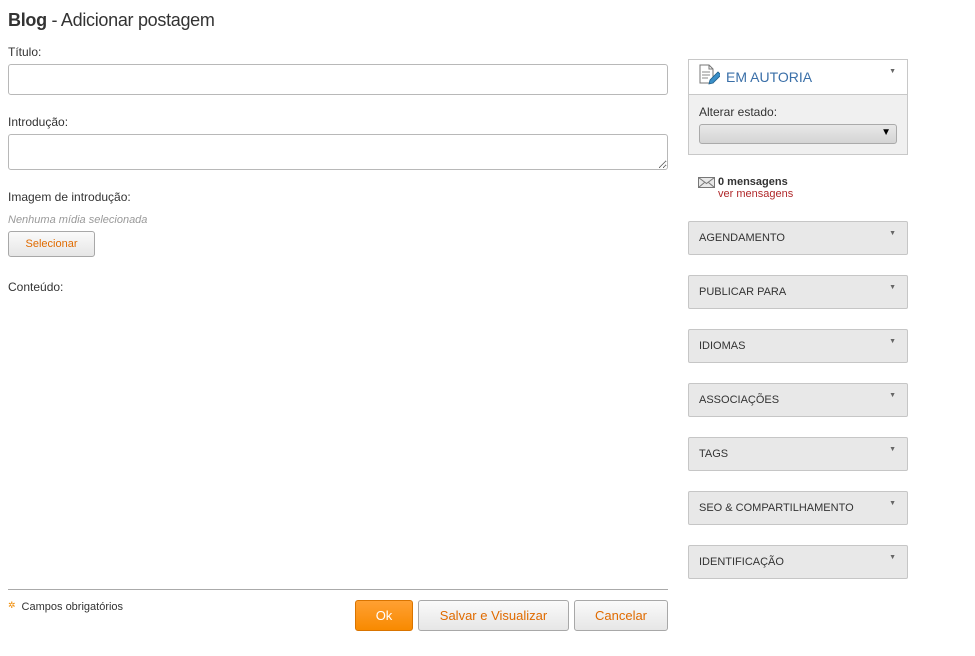 This screenshot has height=656, width=975. What do you see at coordinates (621, 615) in the screenshot?
I see `cancel-button: Cancelar` at bounding box center [621, 615].